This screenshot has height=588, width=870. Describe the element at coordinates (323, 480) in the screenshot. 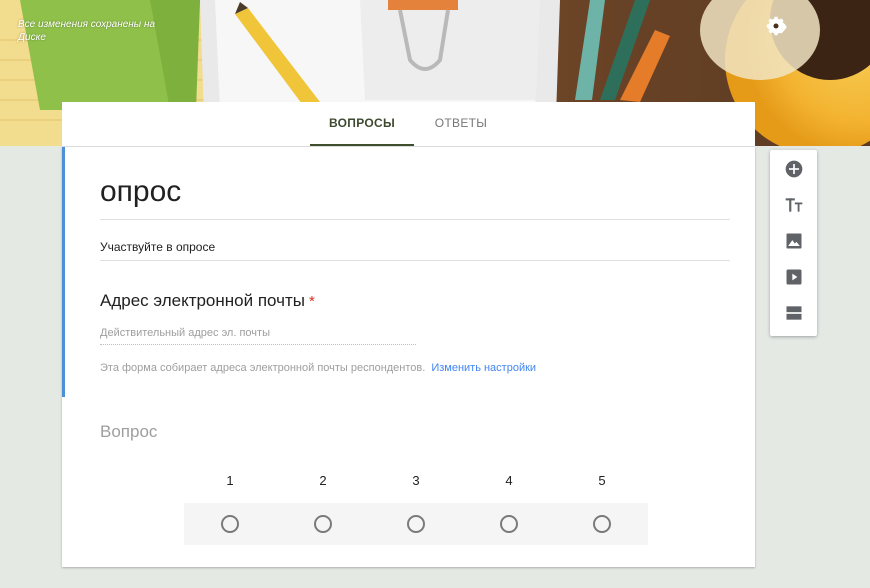

I see `scale-label-2: 2` at that location.